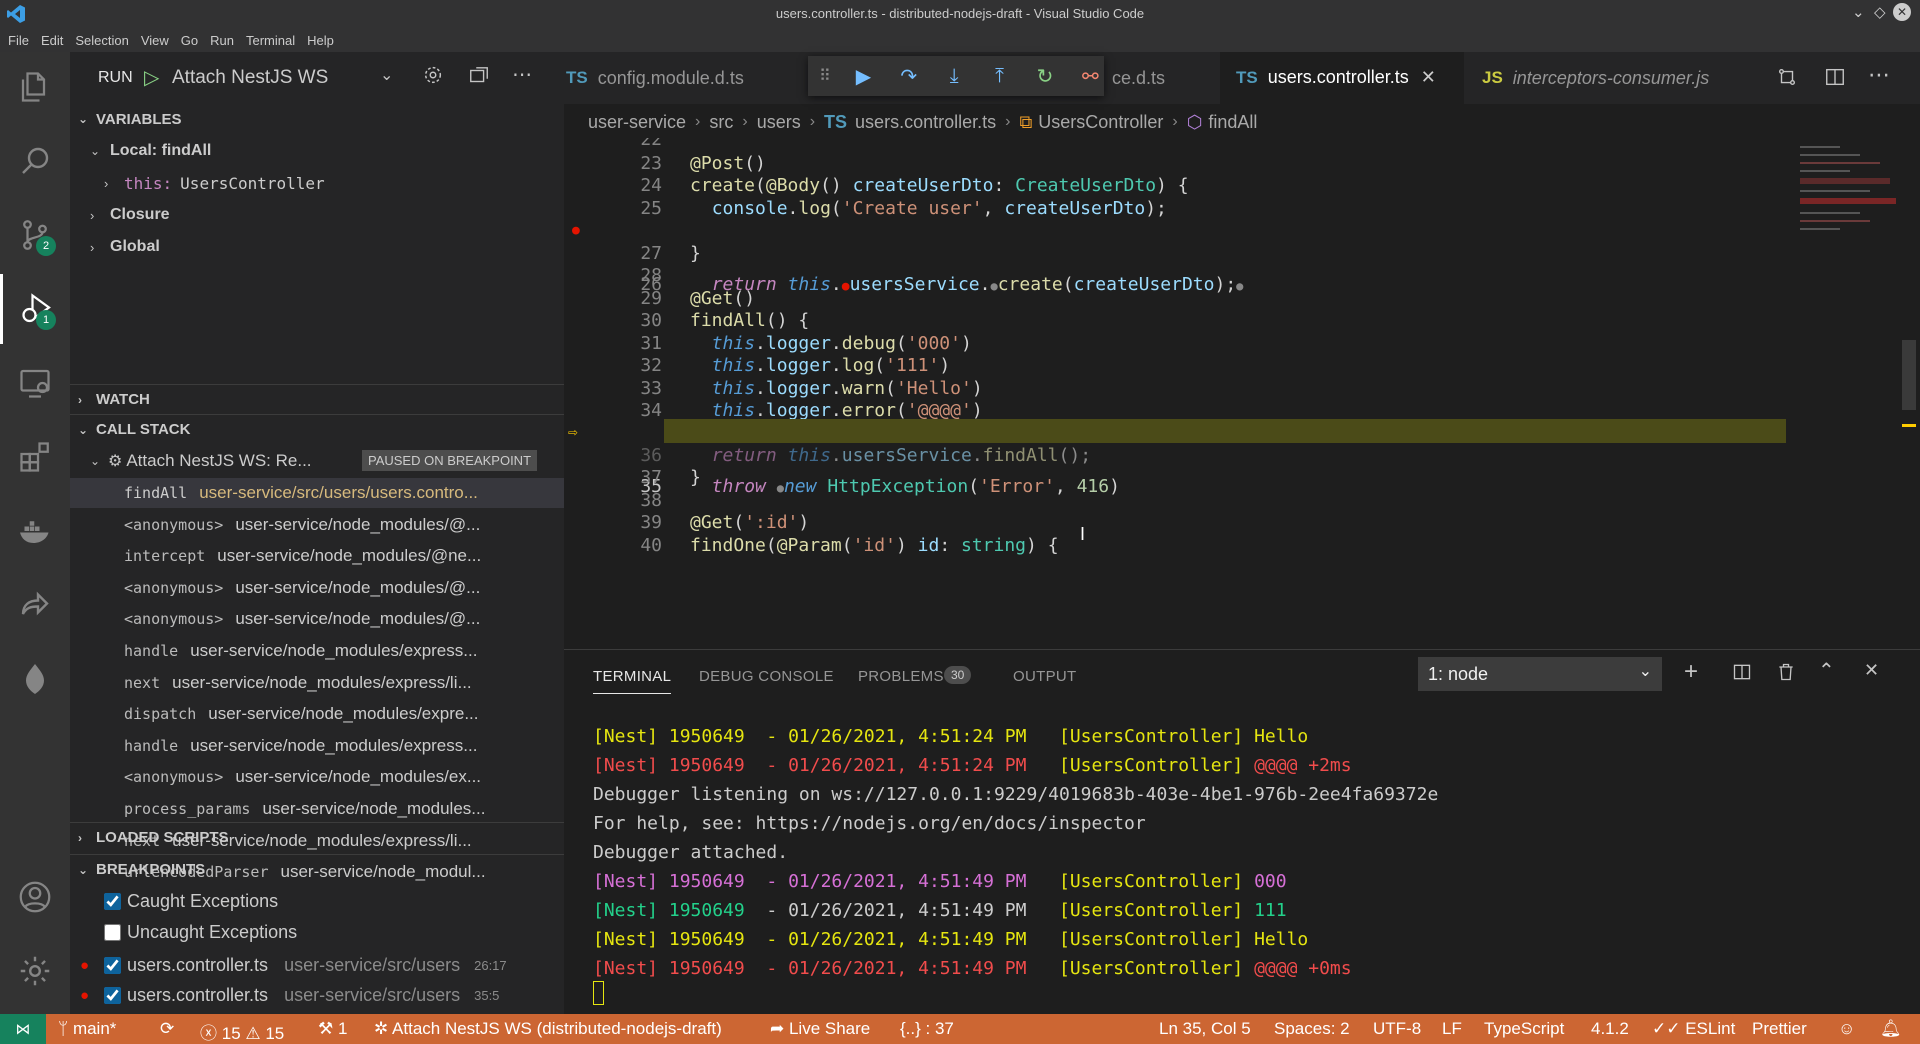  Describe the element at coordinates (1871, 670) in the screenshot. I see `close-panel-icon: ✕` at that location.